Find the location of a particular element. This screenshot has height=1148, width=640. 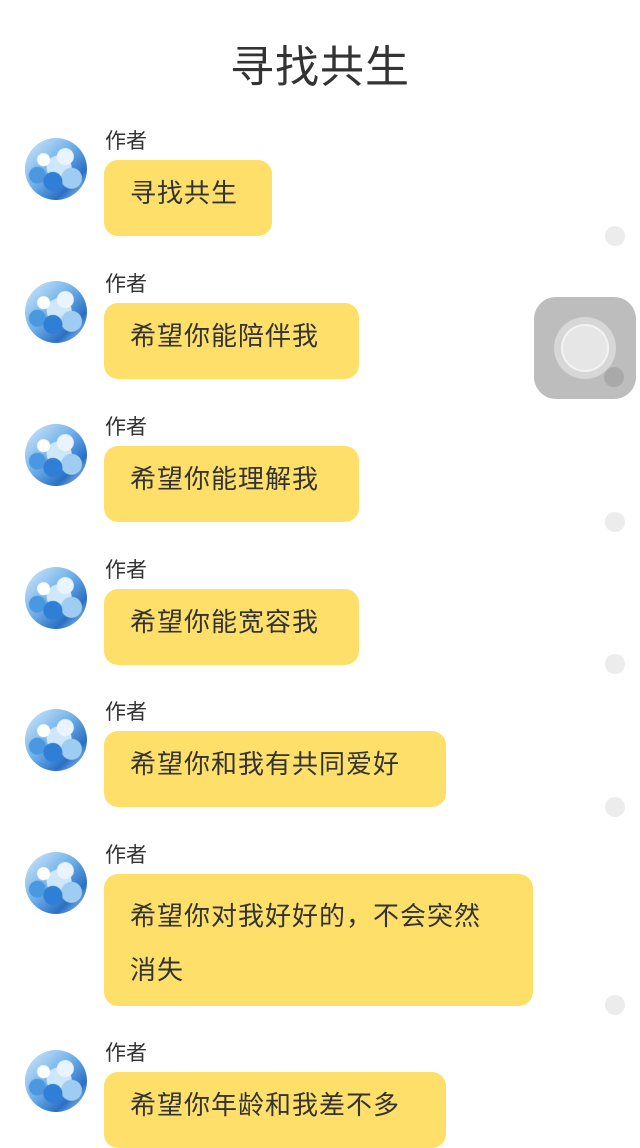

assistive-touch-dot is located at coordinates (614, 377).